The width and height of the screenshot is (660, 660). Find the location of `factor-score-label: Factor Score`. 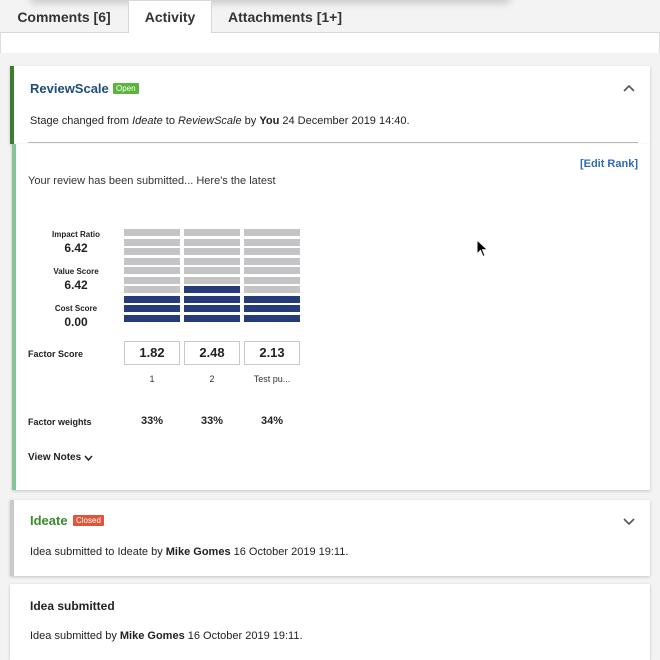

factor-score-label: Factor Score is located at coordinates (56, 354).